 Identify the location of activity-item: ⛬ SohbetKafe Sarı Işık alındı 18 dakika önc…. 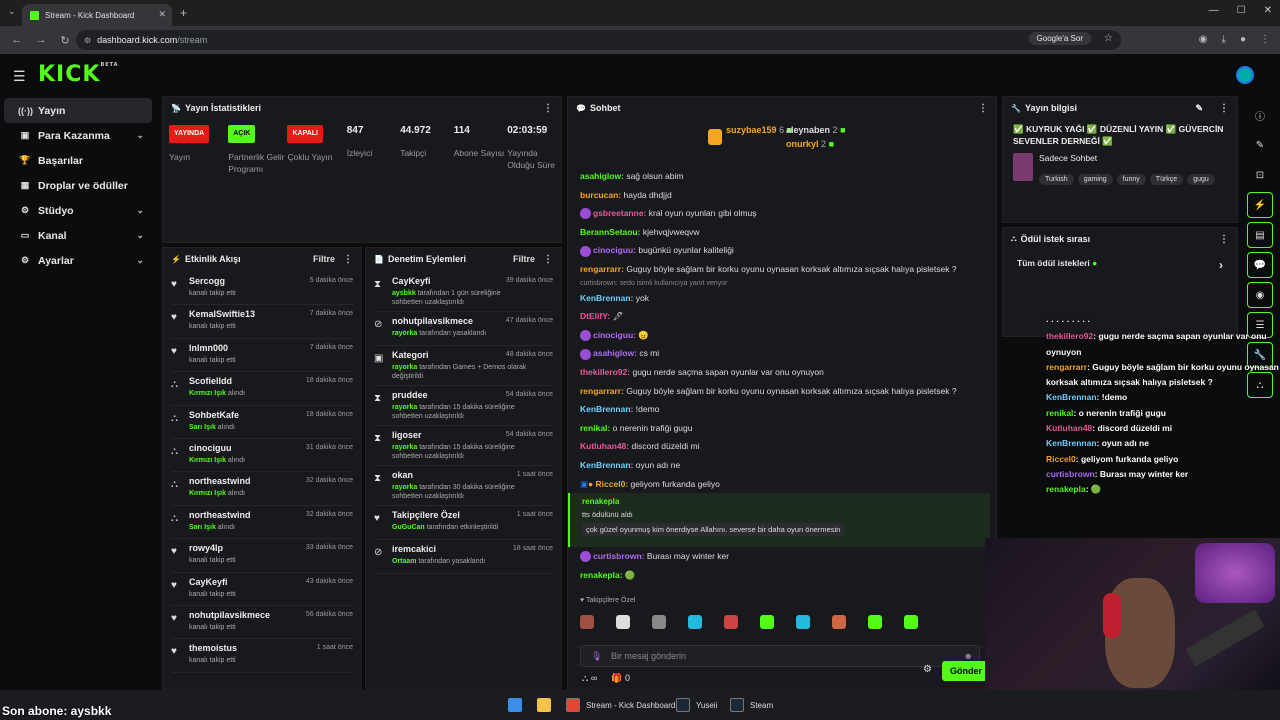
(262, 422).